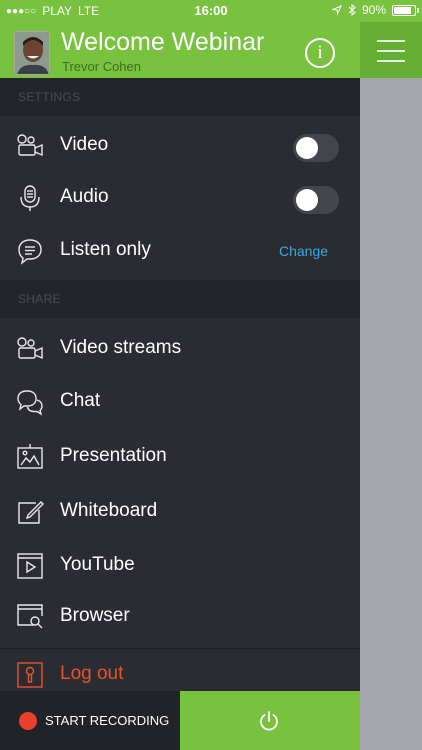  What do you see at coordinates (180, 512) in the screenshot?
I see `share-item-whiteboard: Whiteboard` at bounding box center [180, 512].